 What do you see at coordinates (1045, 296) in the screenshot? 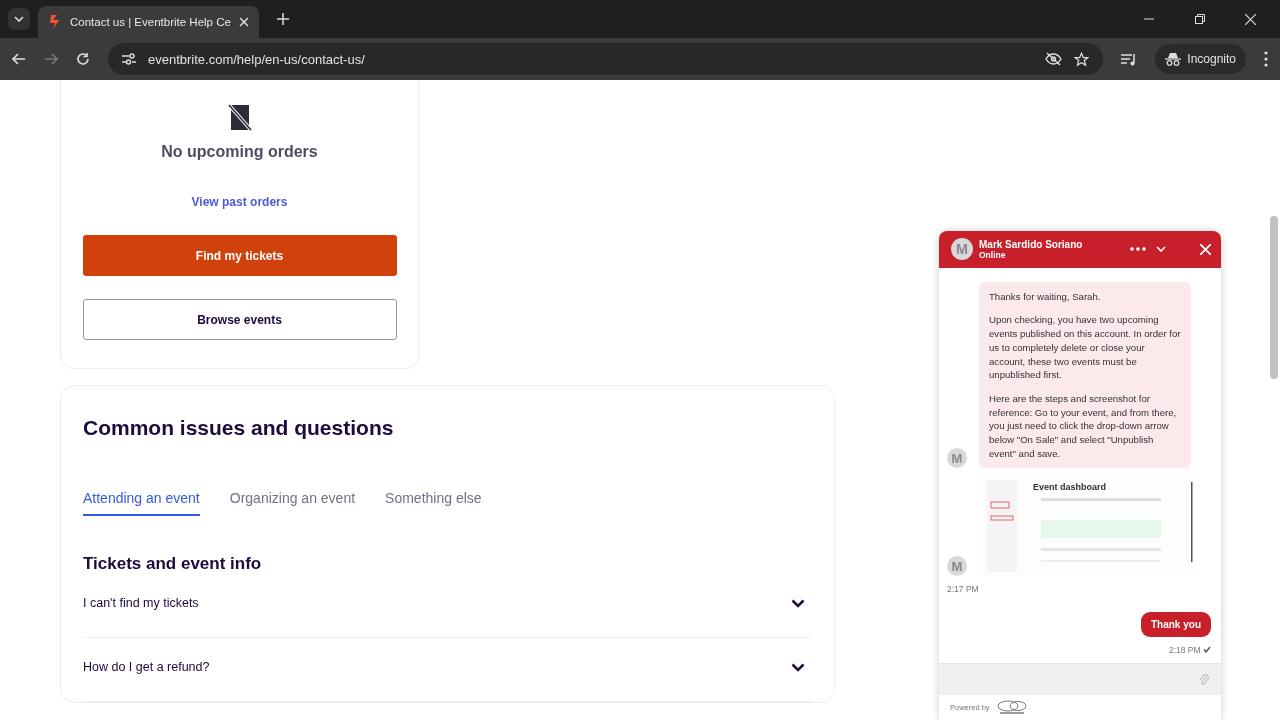
I see `message-text: Thanks for waiting, Sarah.` at bounding box center [1045, 296].